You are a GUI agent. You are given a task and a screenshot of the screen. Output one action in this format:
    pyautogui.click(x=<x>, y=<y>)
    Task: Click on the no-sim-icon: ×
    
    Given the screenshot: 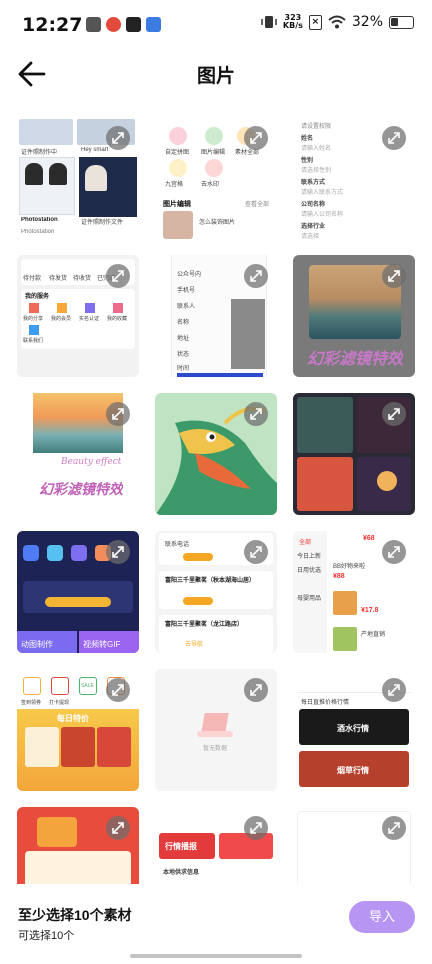 What is the action you would take?
    pyautogui.click(x=315, y=22)
    